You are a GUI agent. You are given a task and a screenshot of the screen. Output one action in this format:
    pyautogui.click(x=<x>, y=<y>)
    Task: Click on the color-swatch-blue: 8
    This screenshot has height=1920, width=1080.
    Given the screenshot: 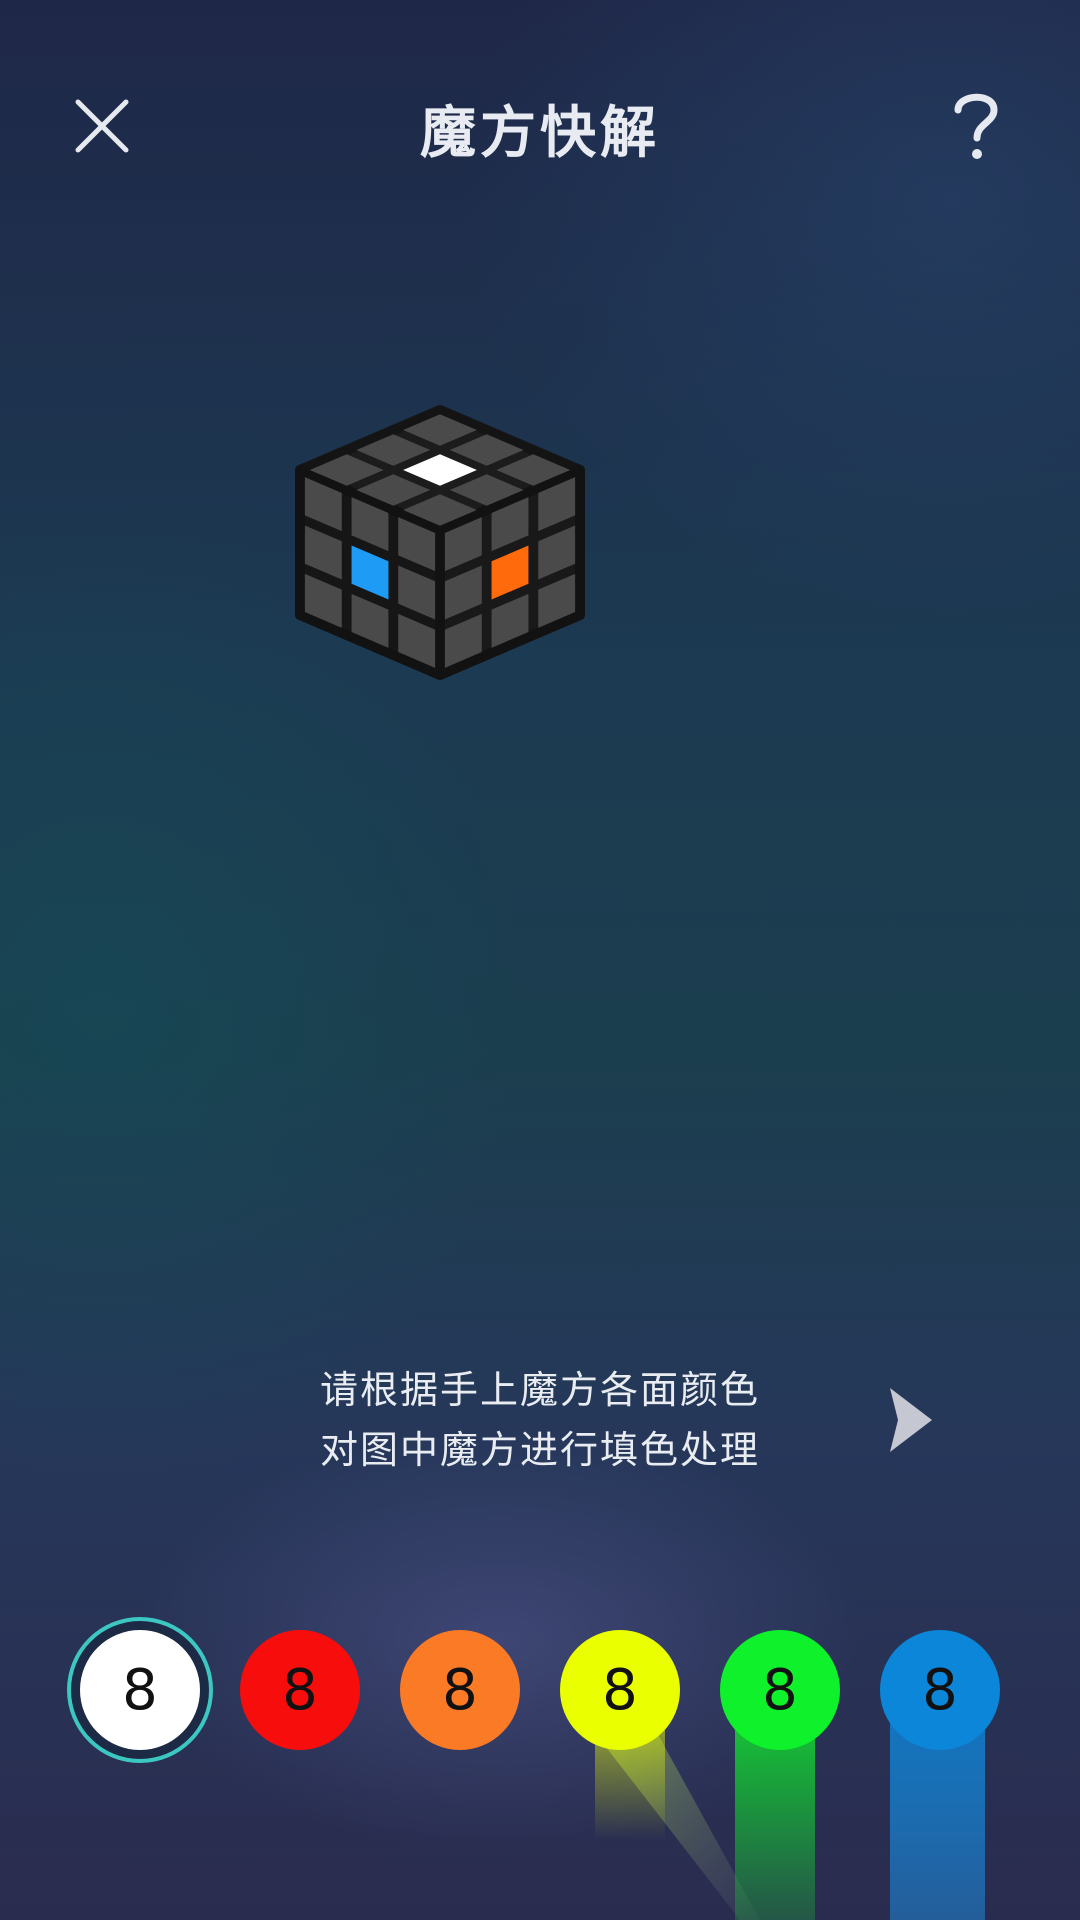 What is the action you would take?
    pyautogui.click(x=940, y=1690)
    